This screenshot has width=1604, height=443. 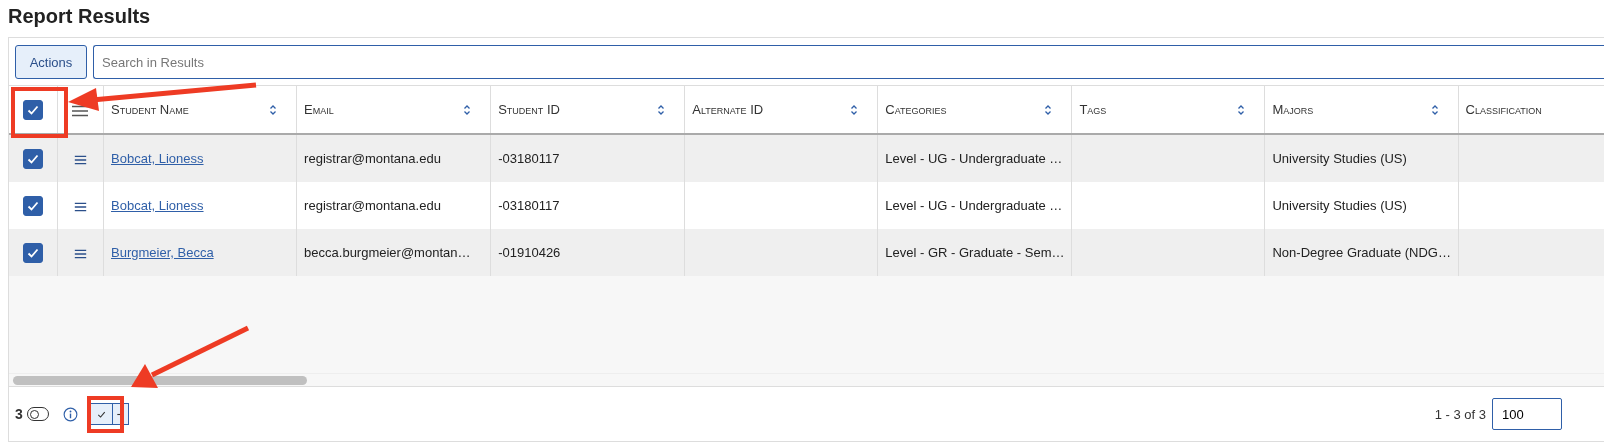 I want to click on column-header: Classification, so click(x=1503, y=109).